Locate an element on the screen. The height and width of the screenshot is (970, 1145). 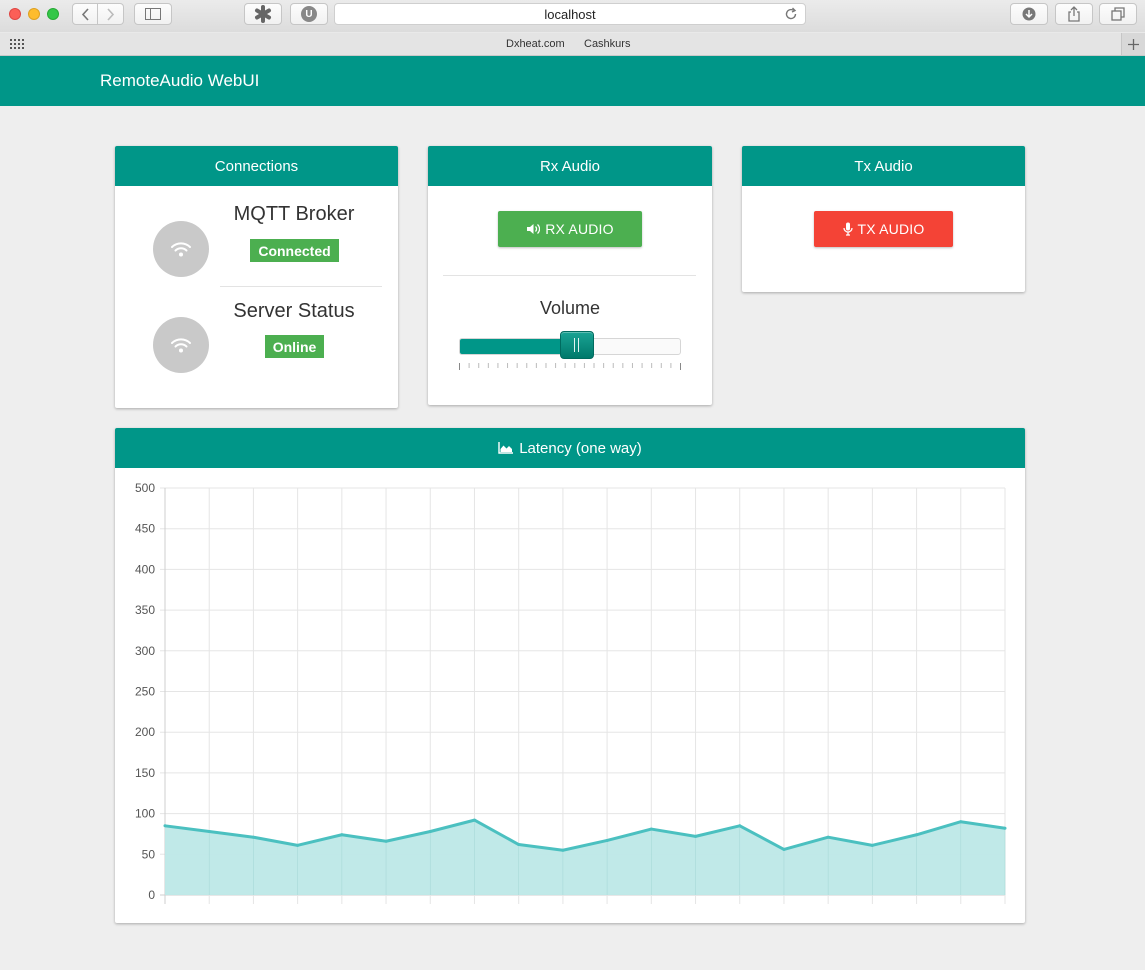
bookmark-dxheat: Dxheat.com is located at coordinates (535, 44).